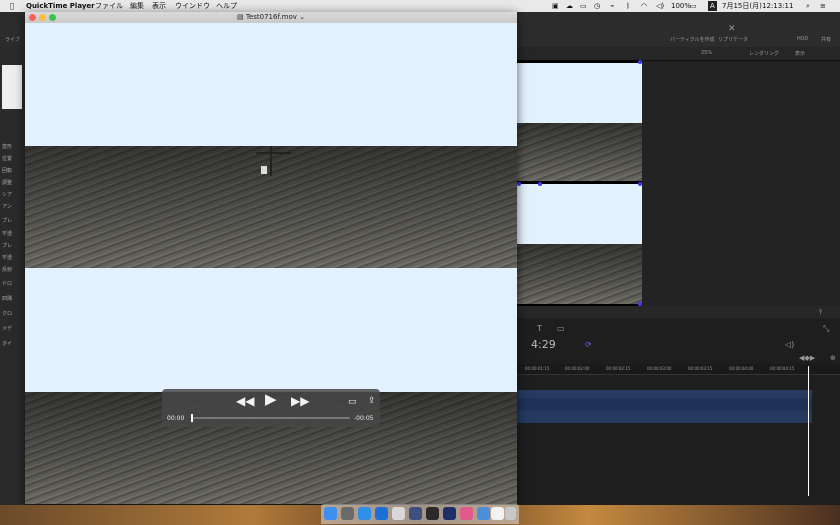 The image size is (840, 525). I want to click on photos-icon, so click(466, 513).